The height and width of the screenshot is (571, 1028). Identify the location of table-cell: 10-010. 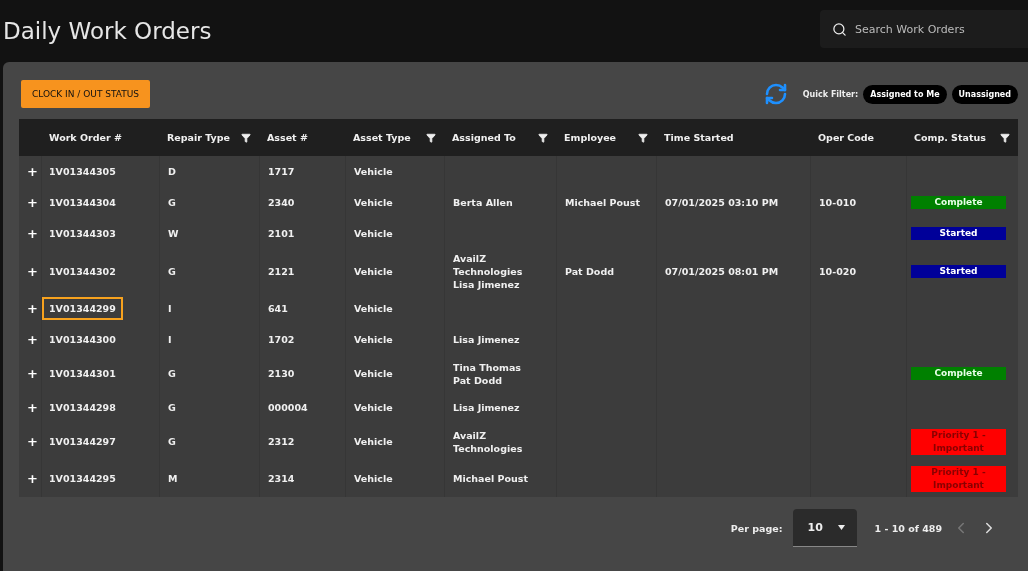
(837, 202).